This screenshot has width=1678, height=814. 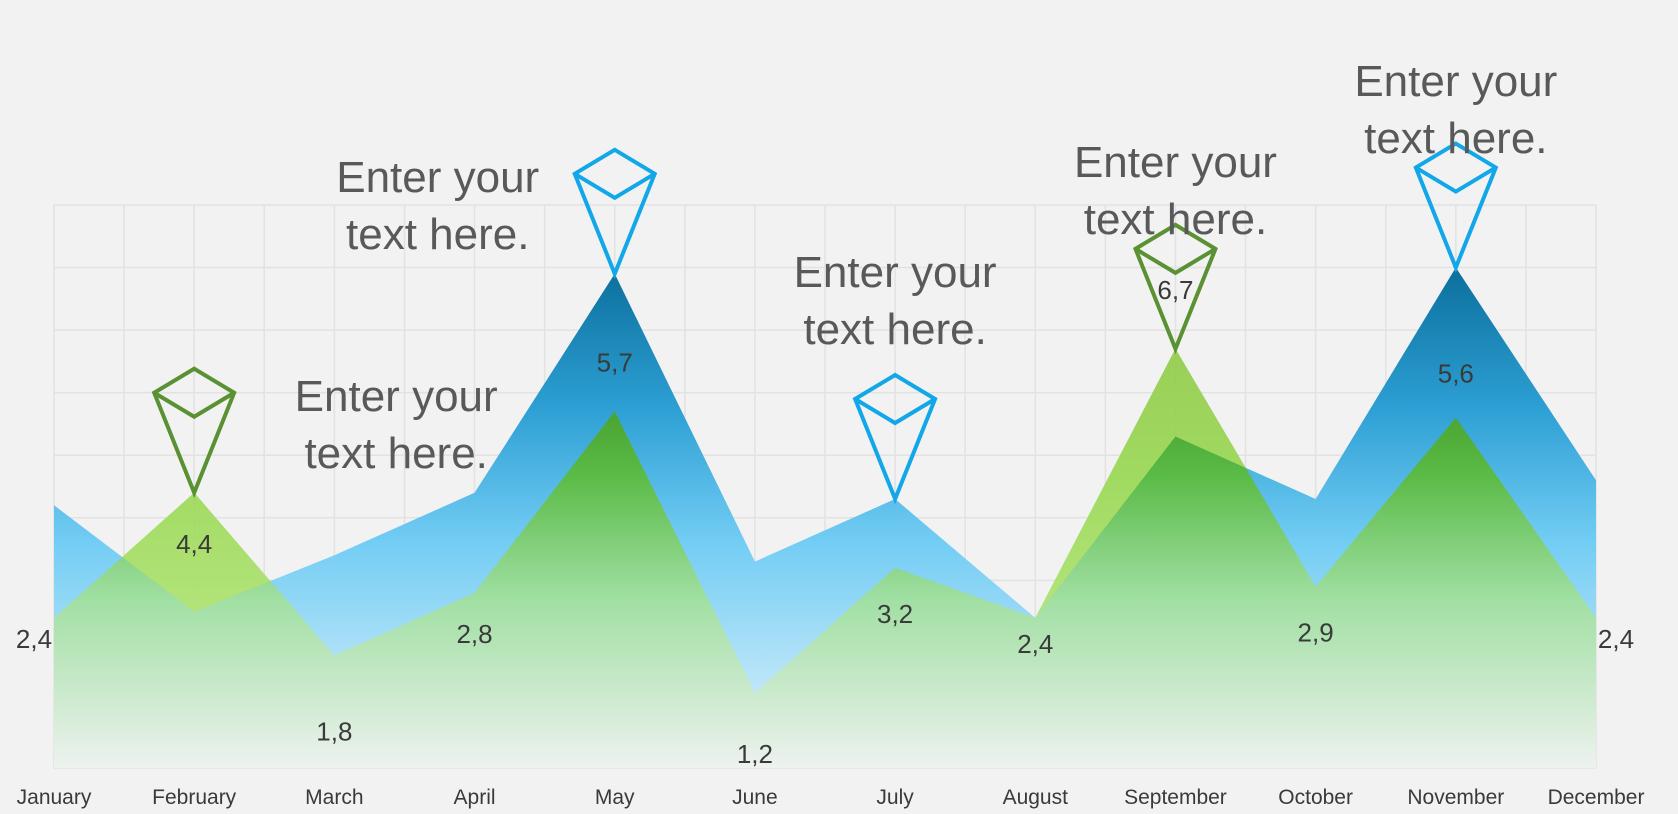 I want to click on x-tick-label: September, so click(x=1175, y=797).